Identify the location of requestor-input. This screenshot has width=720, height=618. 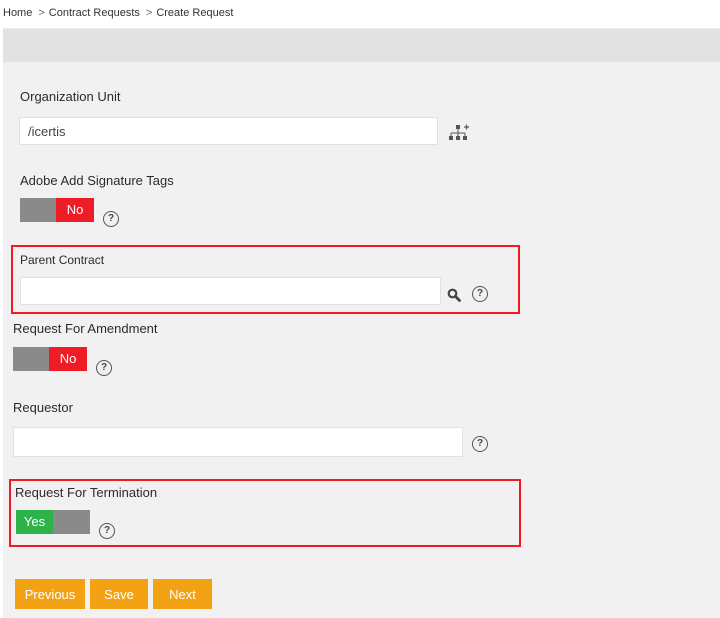
(238, 442).